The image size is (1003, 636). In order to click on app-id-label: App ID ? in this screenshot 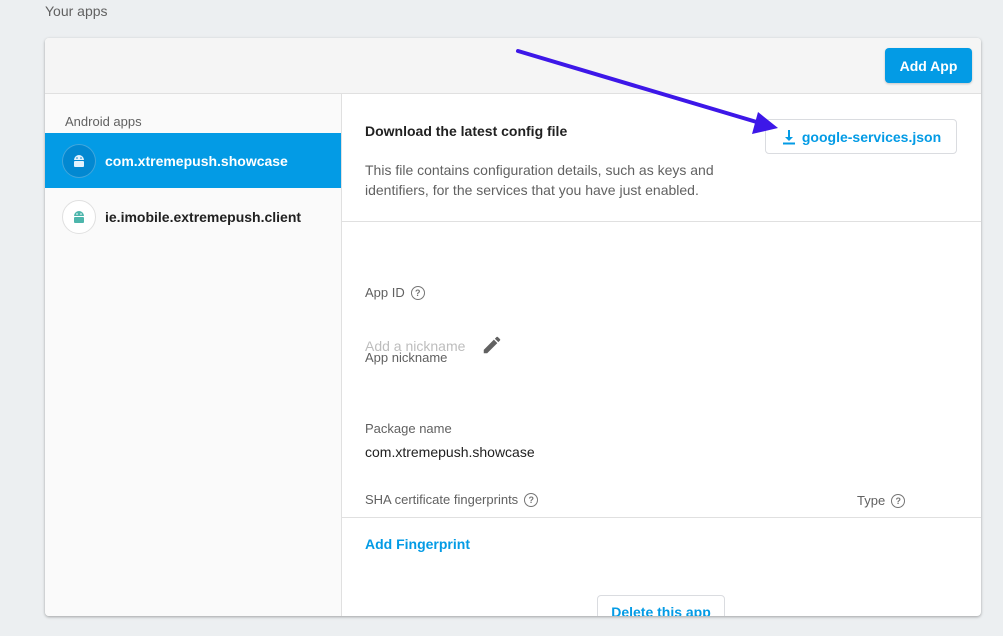, I will do `click(395, 292)`.